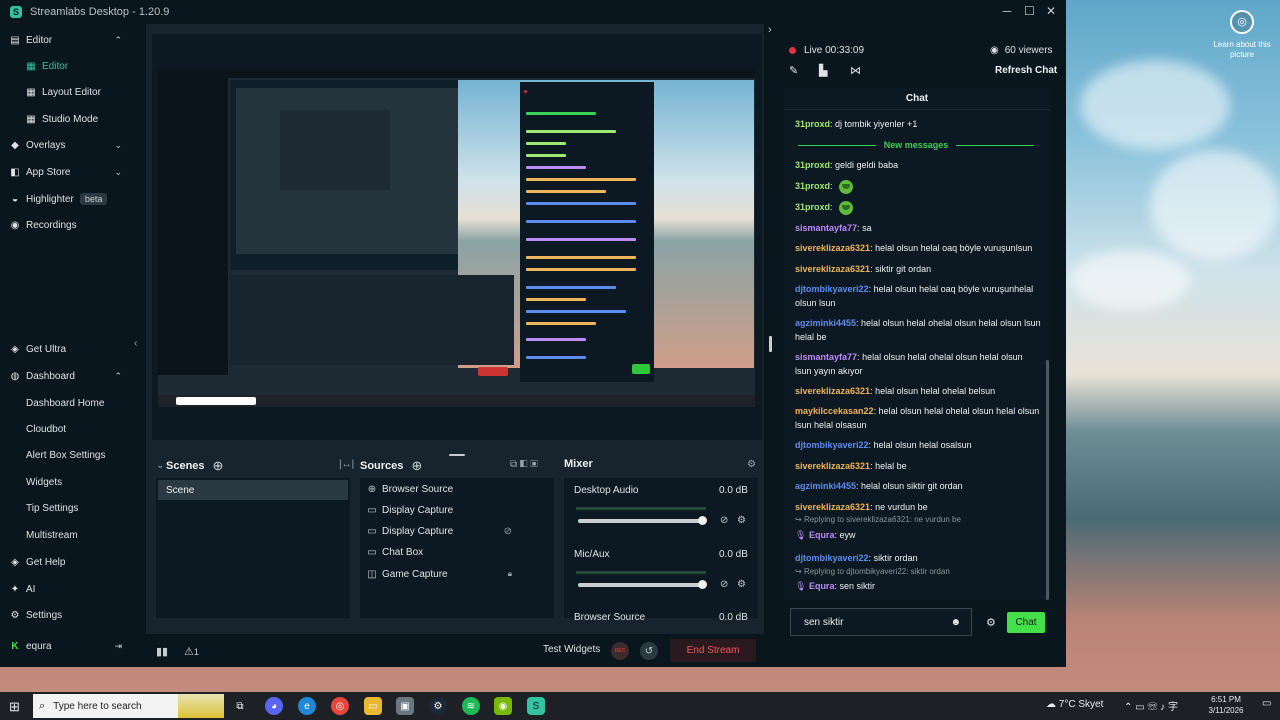 This screenshot has width=1280, height=720. What do you see at coordinates (65, 225) in the screenshot?
I see `sidebar-item-recordings: ◉ Recordings` at bounding box center [65, 225].